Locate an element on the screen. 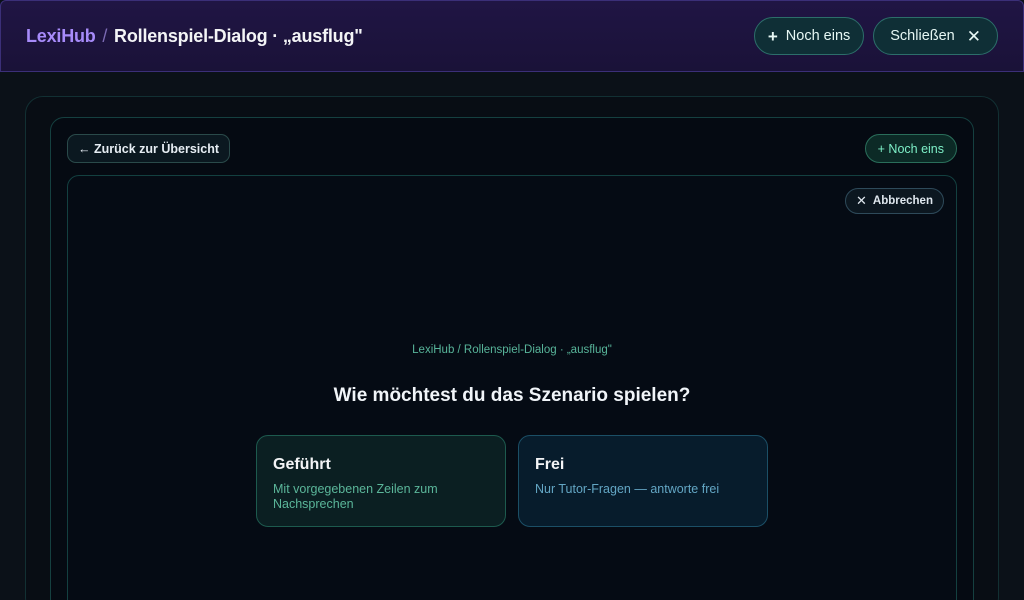  guided-mode-title: Geführt is located at coordinates (302, 464).